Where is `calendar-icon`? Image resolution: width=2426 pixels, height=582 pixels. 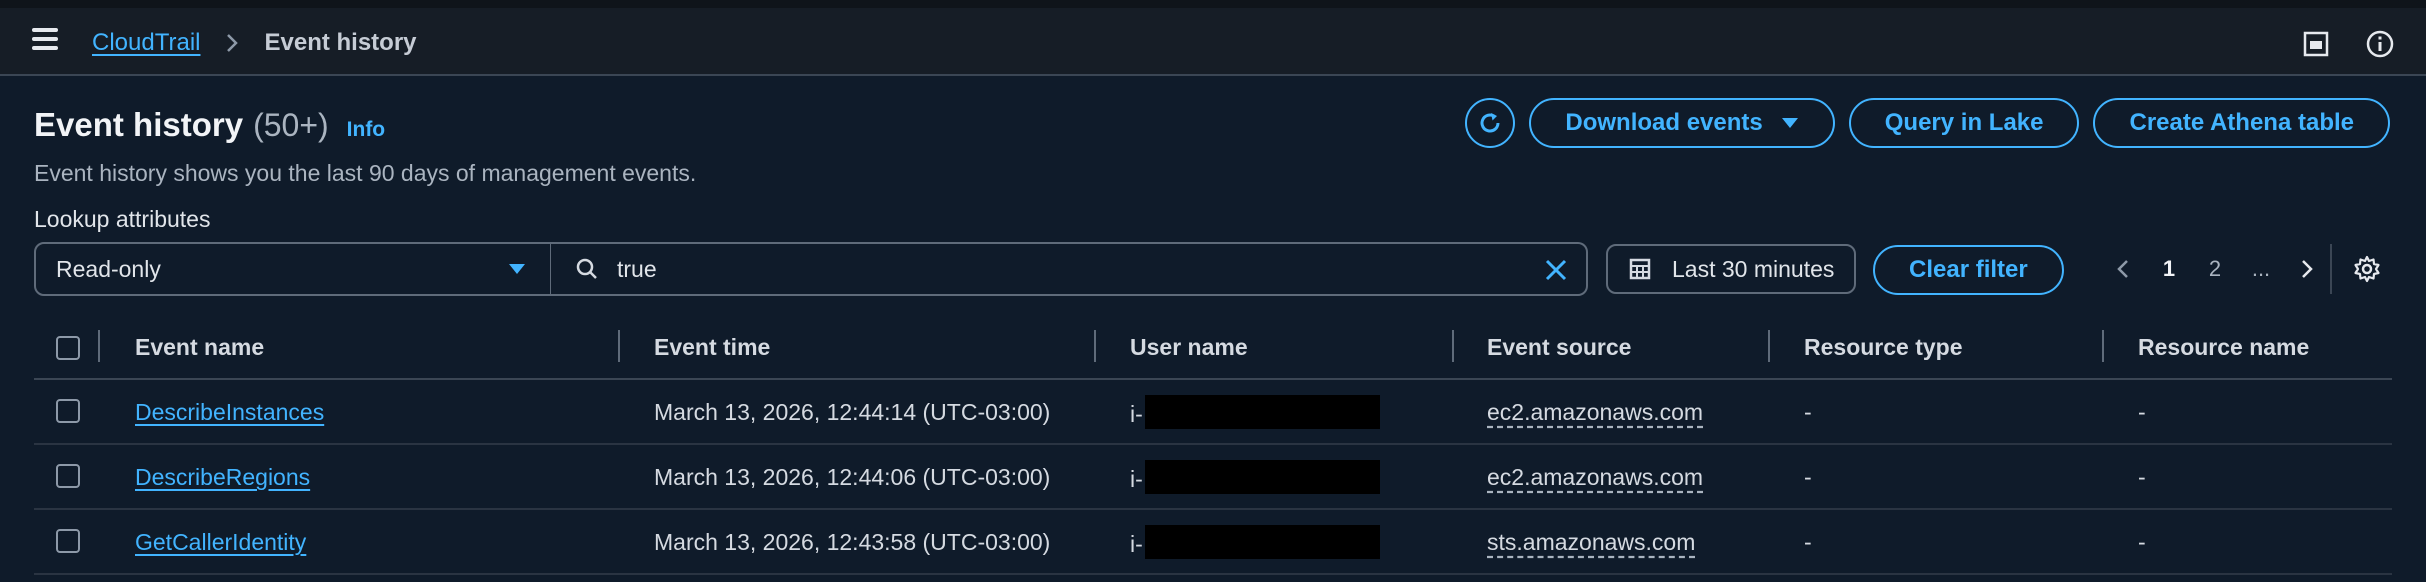 calendar-icon is located at coordinates (1640, 269).